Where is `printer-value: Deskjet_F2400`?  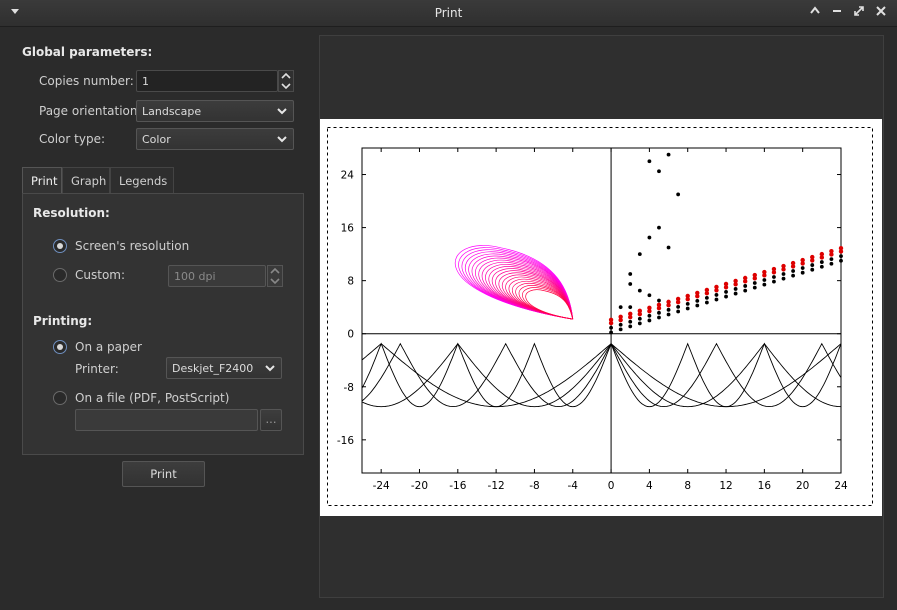 printer-value: Deskjet_F2400 is located at coordinates (213, 368).